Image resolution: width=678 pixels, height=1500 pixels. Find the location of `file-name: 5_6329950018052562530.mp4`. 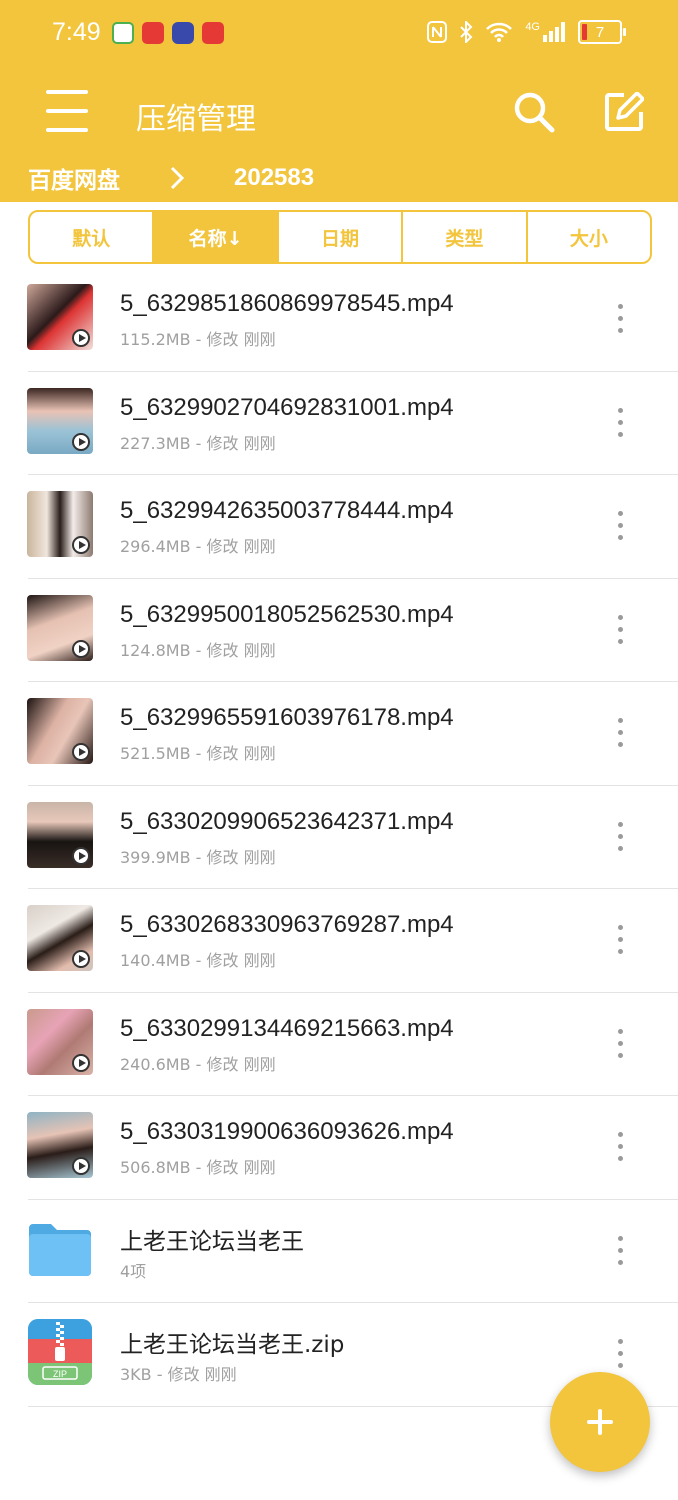

file-name: 5_6329950018052562530.mp4 is located at coordinates (287, 614).